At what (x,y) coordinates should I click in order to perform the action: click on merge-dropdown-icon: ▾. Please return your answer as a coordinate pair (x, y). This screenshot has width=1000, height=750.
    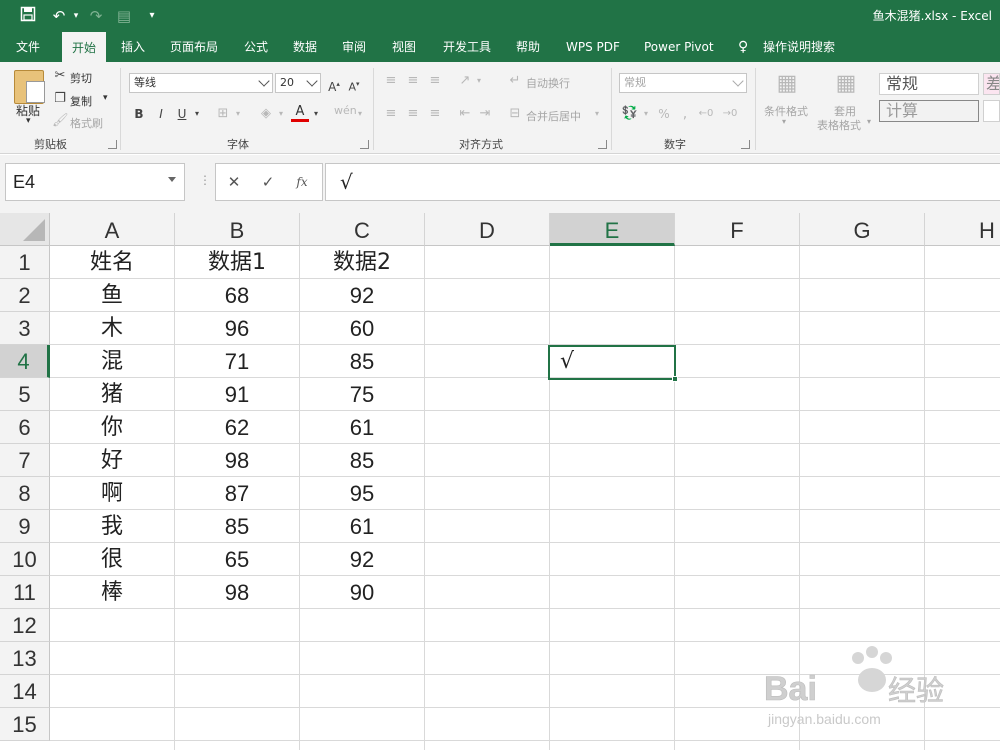
    Looking at the image, I should click on (597, 114).